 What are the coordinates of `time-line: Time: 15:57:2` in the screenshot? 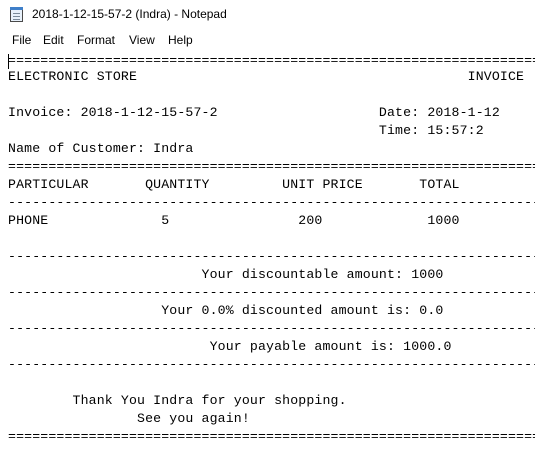 It's located at (246, 130).